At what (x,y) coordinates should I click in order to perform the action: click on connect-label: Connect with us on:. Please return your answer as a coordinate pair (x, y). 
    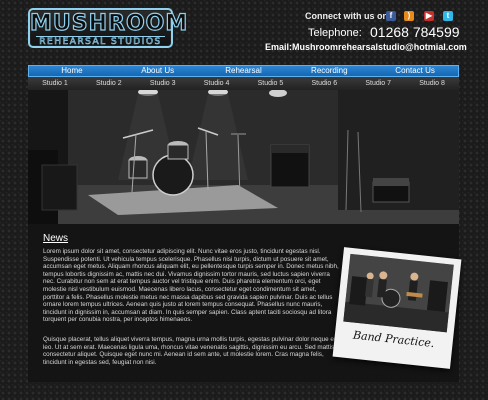
    Looking at the image, I should click on (348, 16).